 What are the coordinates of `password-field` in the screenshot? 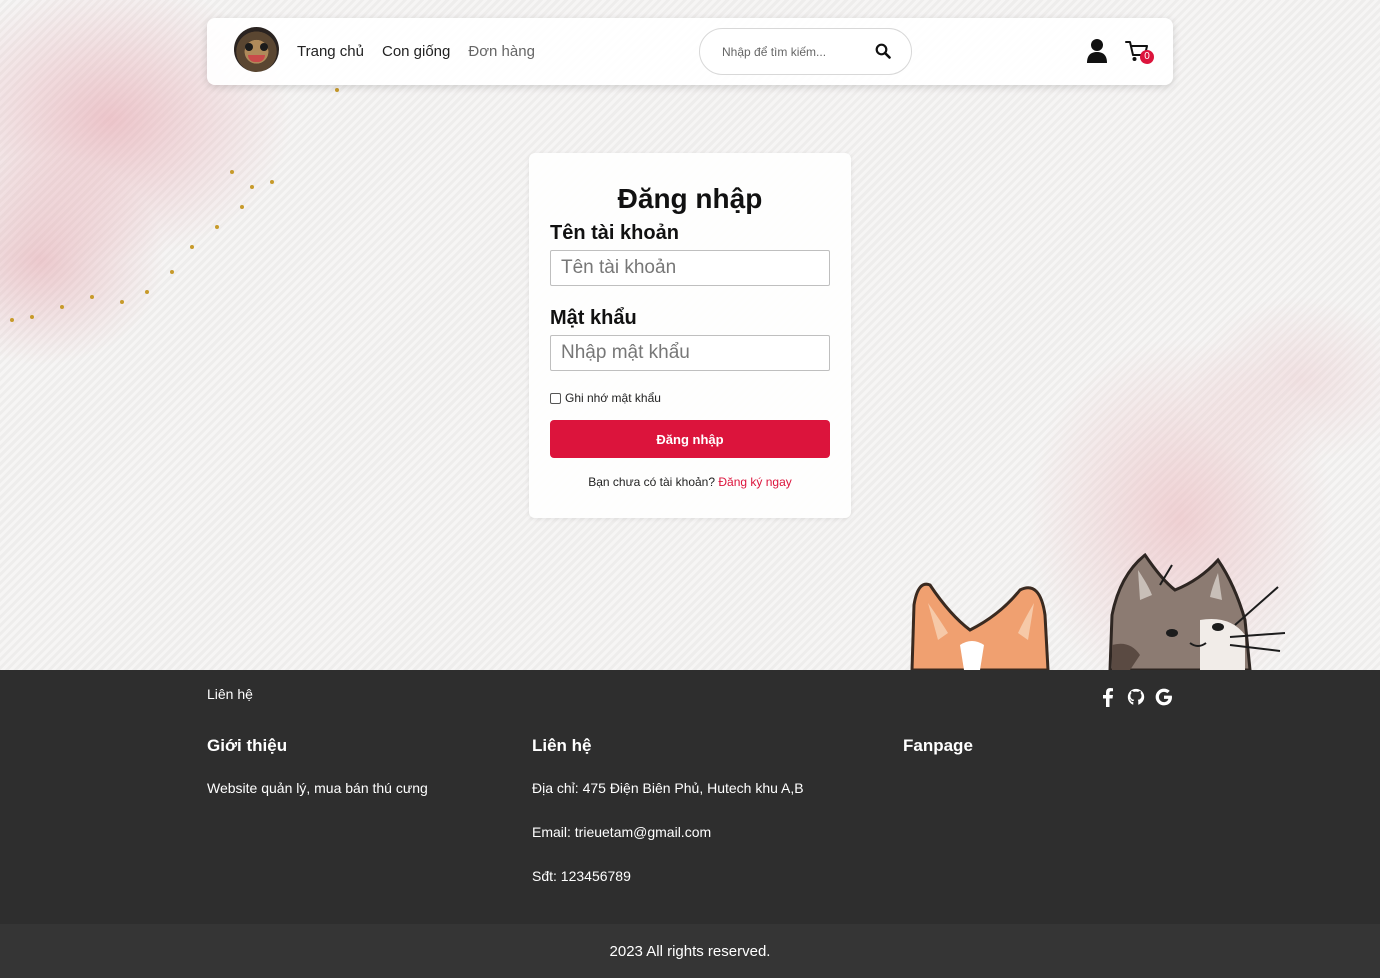 It's located at (690, 353).